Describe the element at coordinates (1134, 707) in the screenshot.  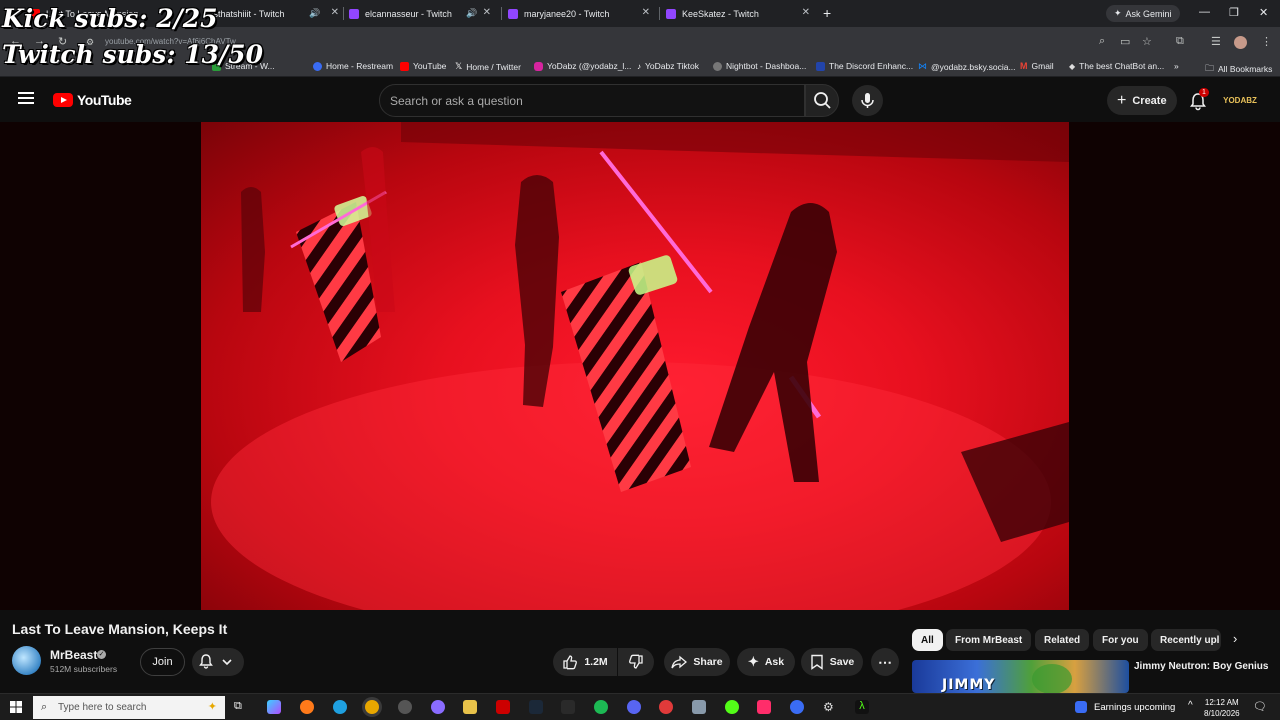
I see `earnings-widget-text: Earnings upcoming` at that location.